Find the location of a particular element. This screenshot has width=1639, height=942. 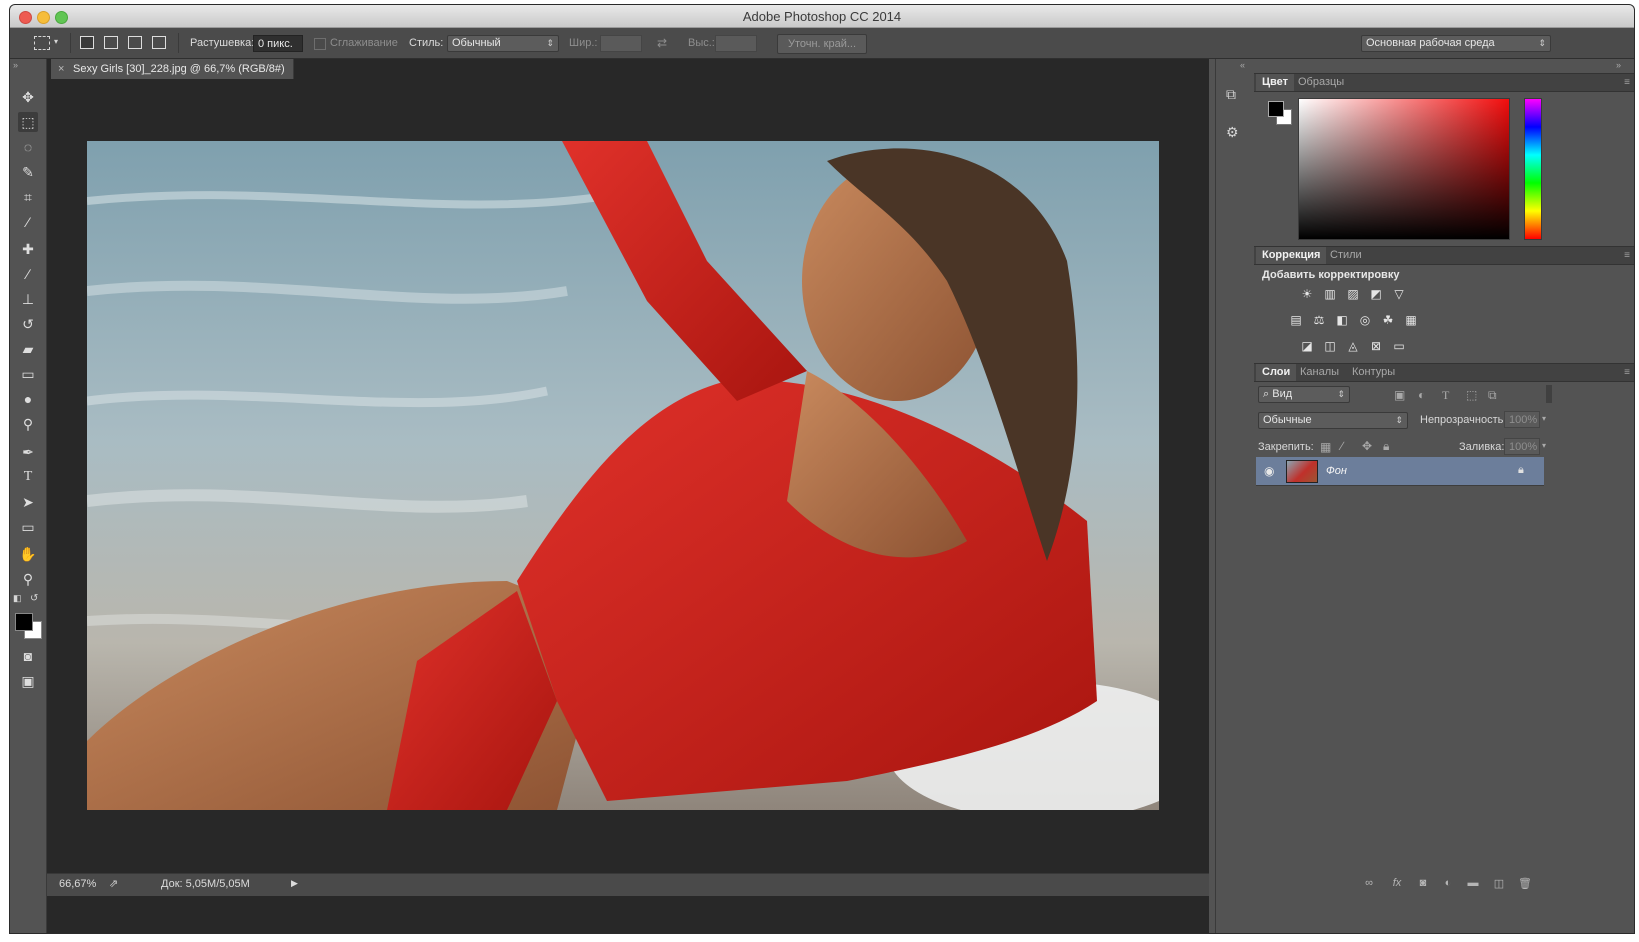

layer-style-icon: fx is located at coordinates (1397, 883).